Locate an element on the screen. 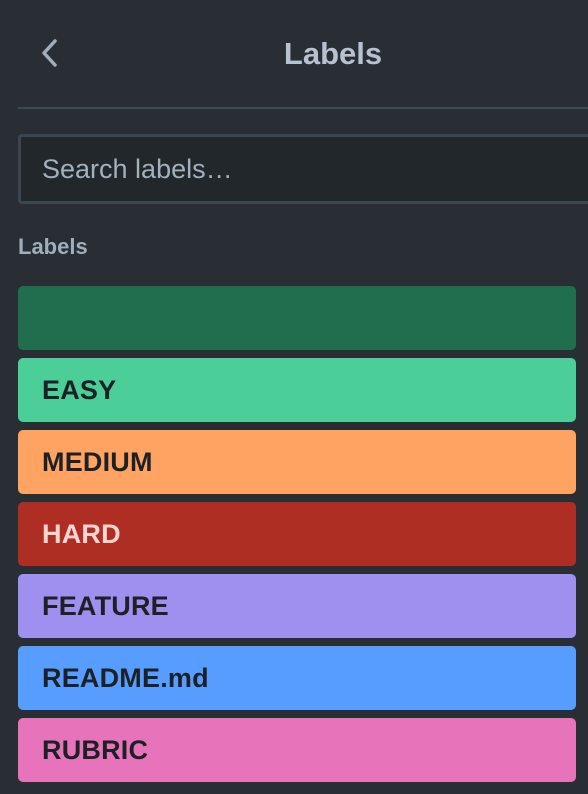 The height and width of the screenshot is (794, 588). label-item: MEDIUM is located at coordinates (297, 462).